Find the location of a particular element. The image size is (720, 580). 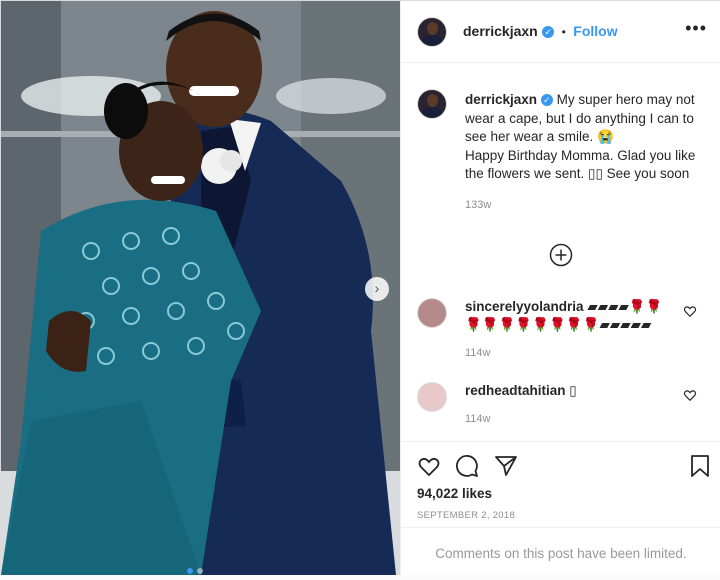

comment-username: redheadtahitian is located at coordinates (515, 390).